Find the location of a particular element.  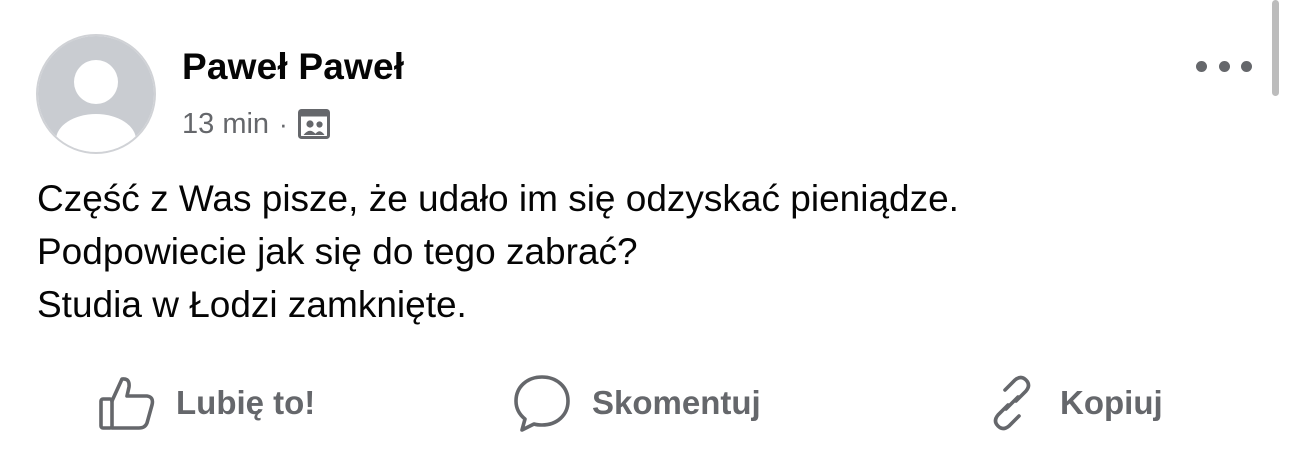

comment-button: Skomentuj is located at coordinates (636, 403).